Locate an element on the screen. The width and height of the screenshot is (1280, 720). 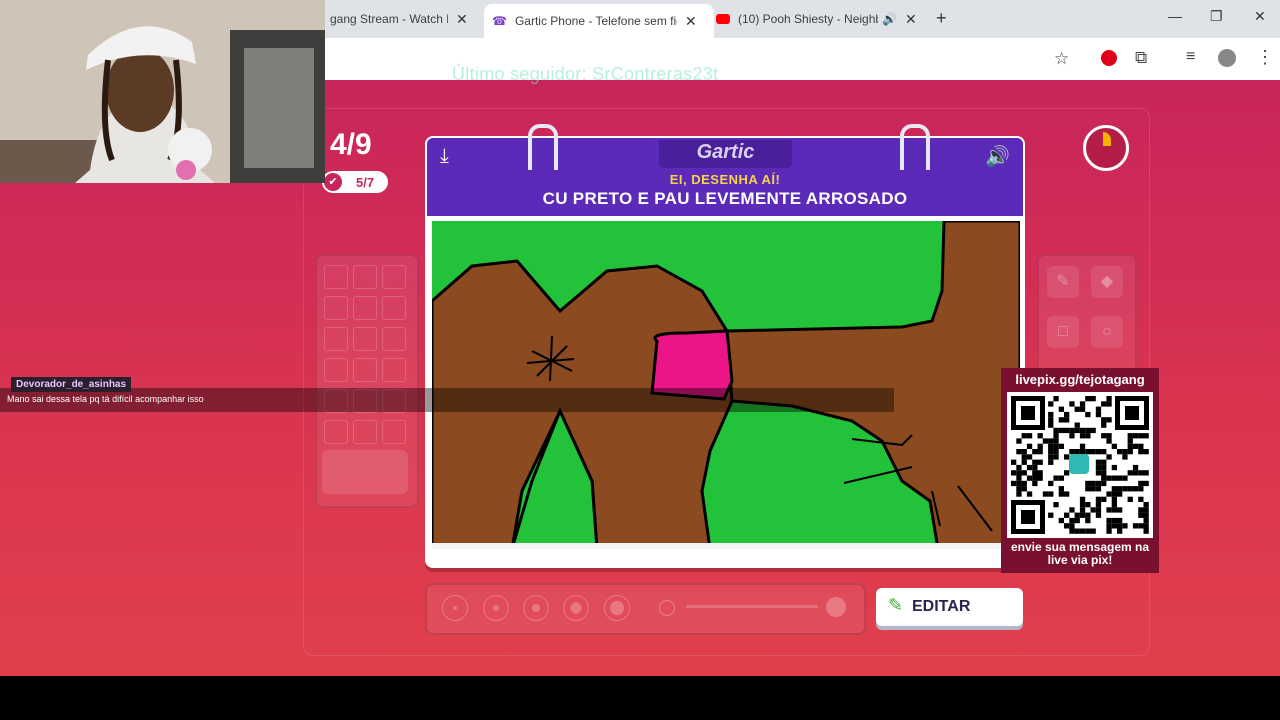
ellipse-tool-icon: ○ is located at coordinates (1107, 332).